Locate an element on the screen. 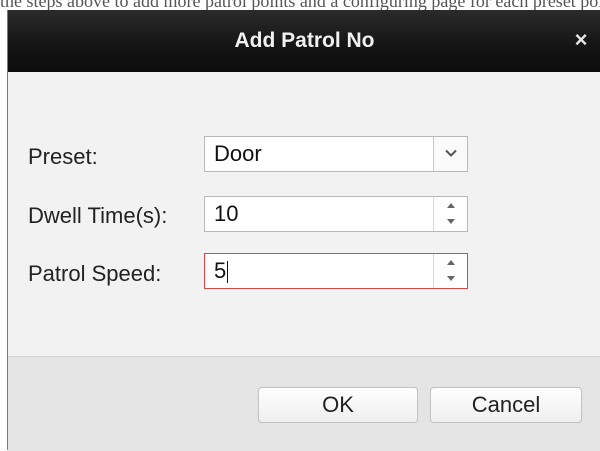  patrol-speed-label: Patrol Speed: is located at coordinates (95, 273).